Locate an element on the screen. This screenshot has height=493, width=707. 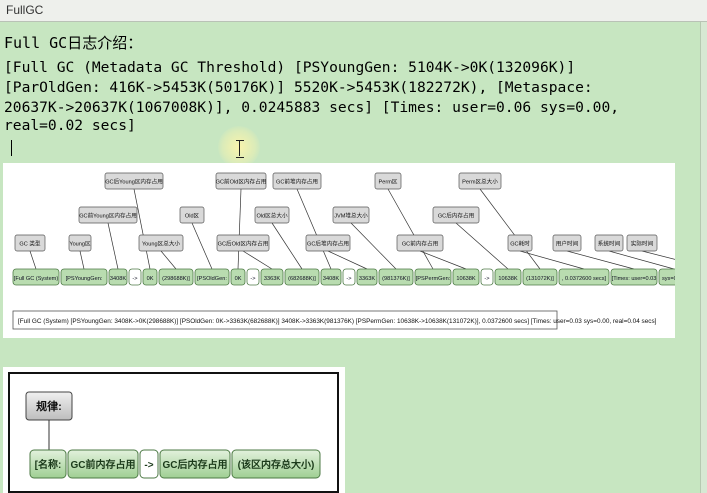
title-bar: FullGC is located at coordinates (353, 11).